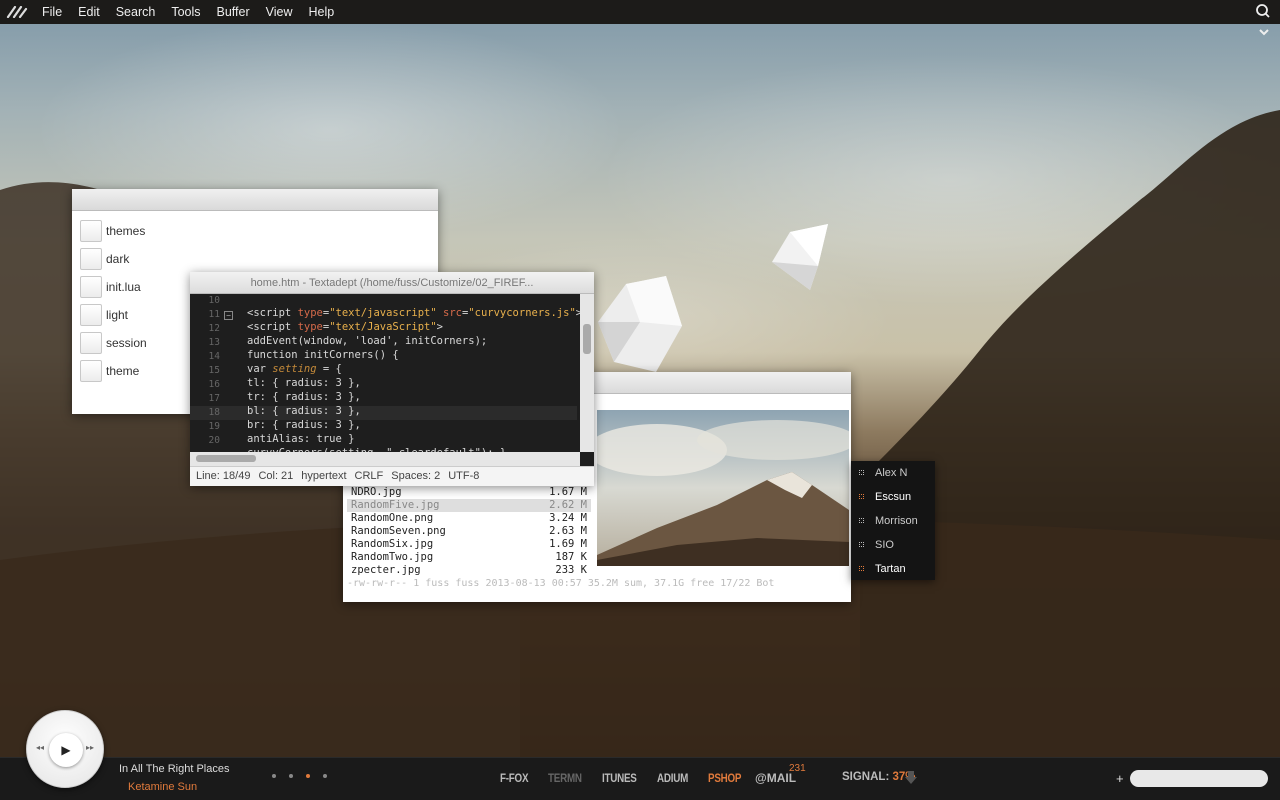 The height and width of the screenshot is (800, 1280). I want to click on menu-view: View, so click(279, 12).